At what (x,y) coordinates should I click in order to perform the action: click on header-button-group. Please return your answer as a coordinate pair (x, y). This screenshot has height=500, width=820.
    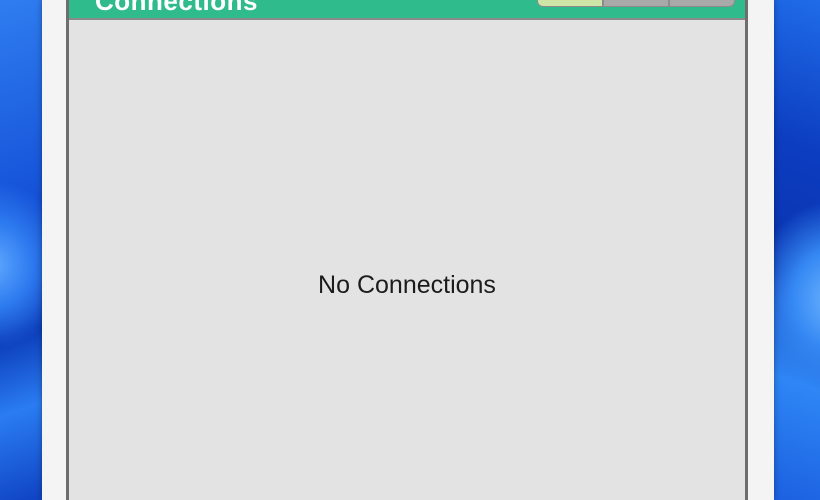
    Looking at the image, I should click on (636, 4).